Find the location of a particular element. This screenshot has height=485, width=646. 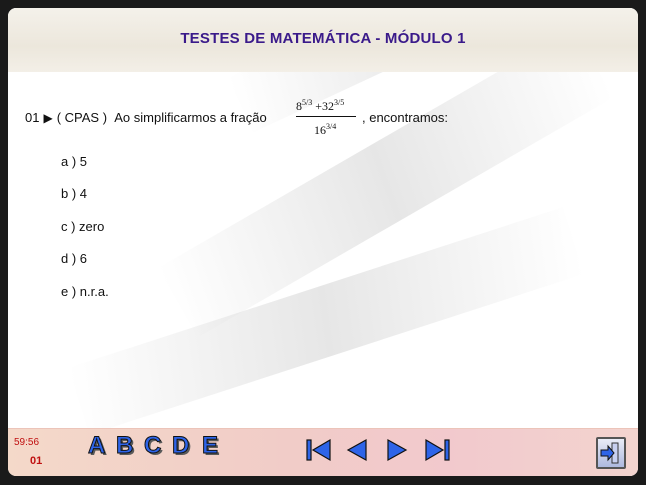

header-bar: TESTES DE MATEMÁTICA - MÓDULO 1 is located at coordinates (323, 40).